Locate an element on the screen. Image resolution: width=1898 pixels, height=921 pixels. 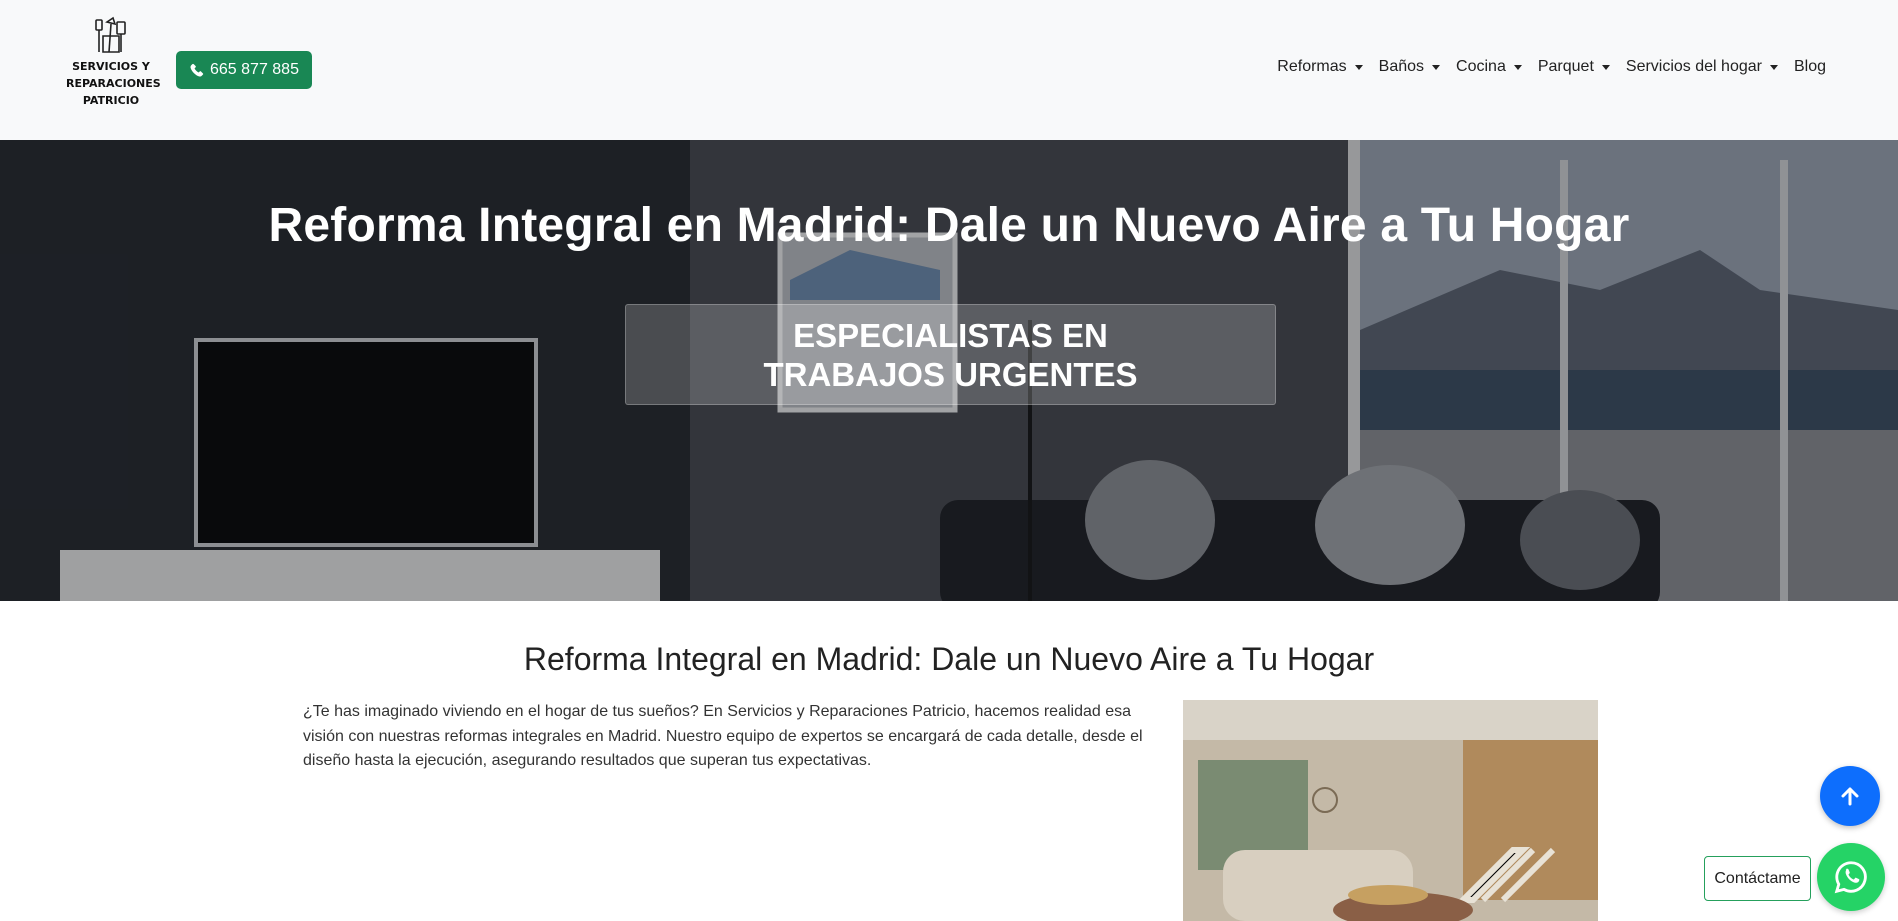
phone-icon is located at coordinates (197, 69).